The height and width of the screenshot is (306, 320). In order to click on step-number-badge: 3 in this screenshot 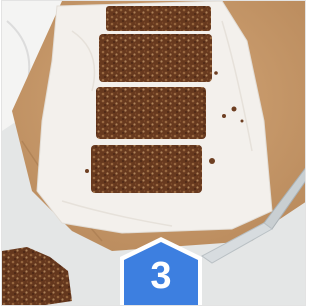, I will do `click(161, 270)`.